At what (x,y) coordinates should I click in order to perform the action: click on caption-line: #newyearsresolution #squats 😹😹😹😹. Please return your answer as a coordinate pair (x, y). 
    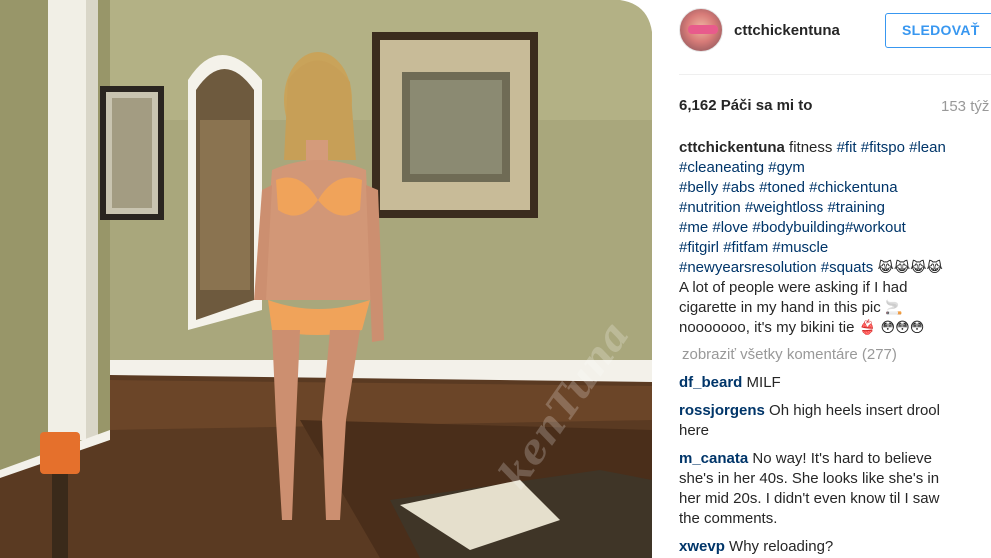
    Looking at the image, I should click on (829, 268).